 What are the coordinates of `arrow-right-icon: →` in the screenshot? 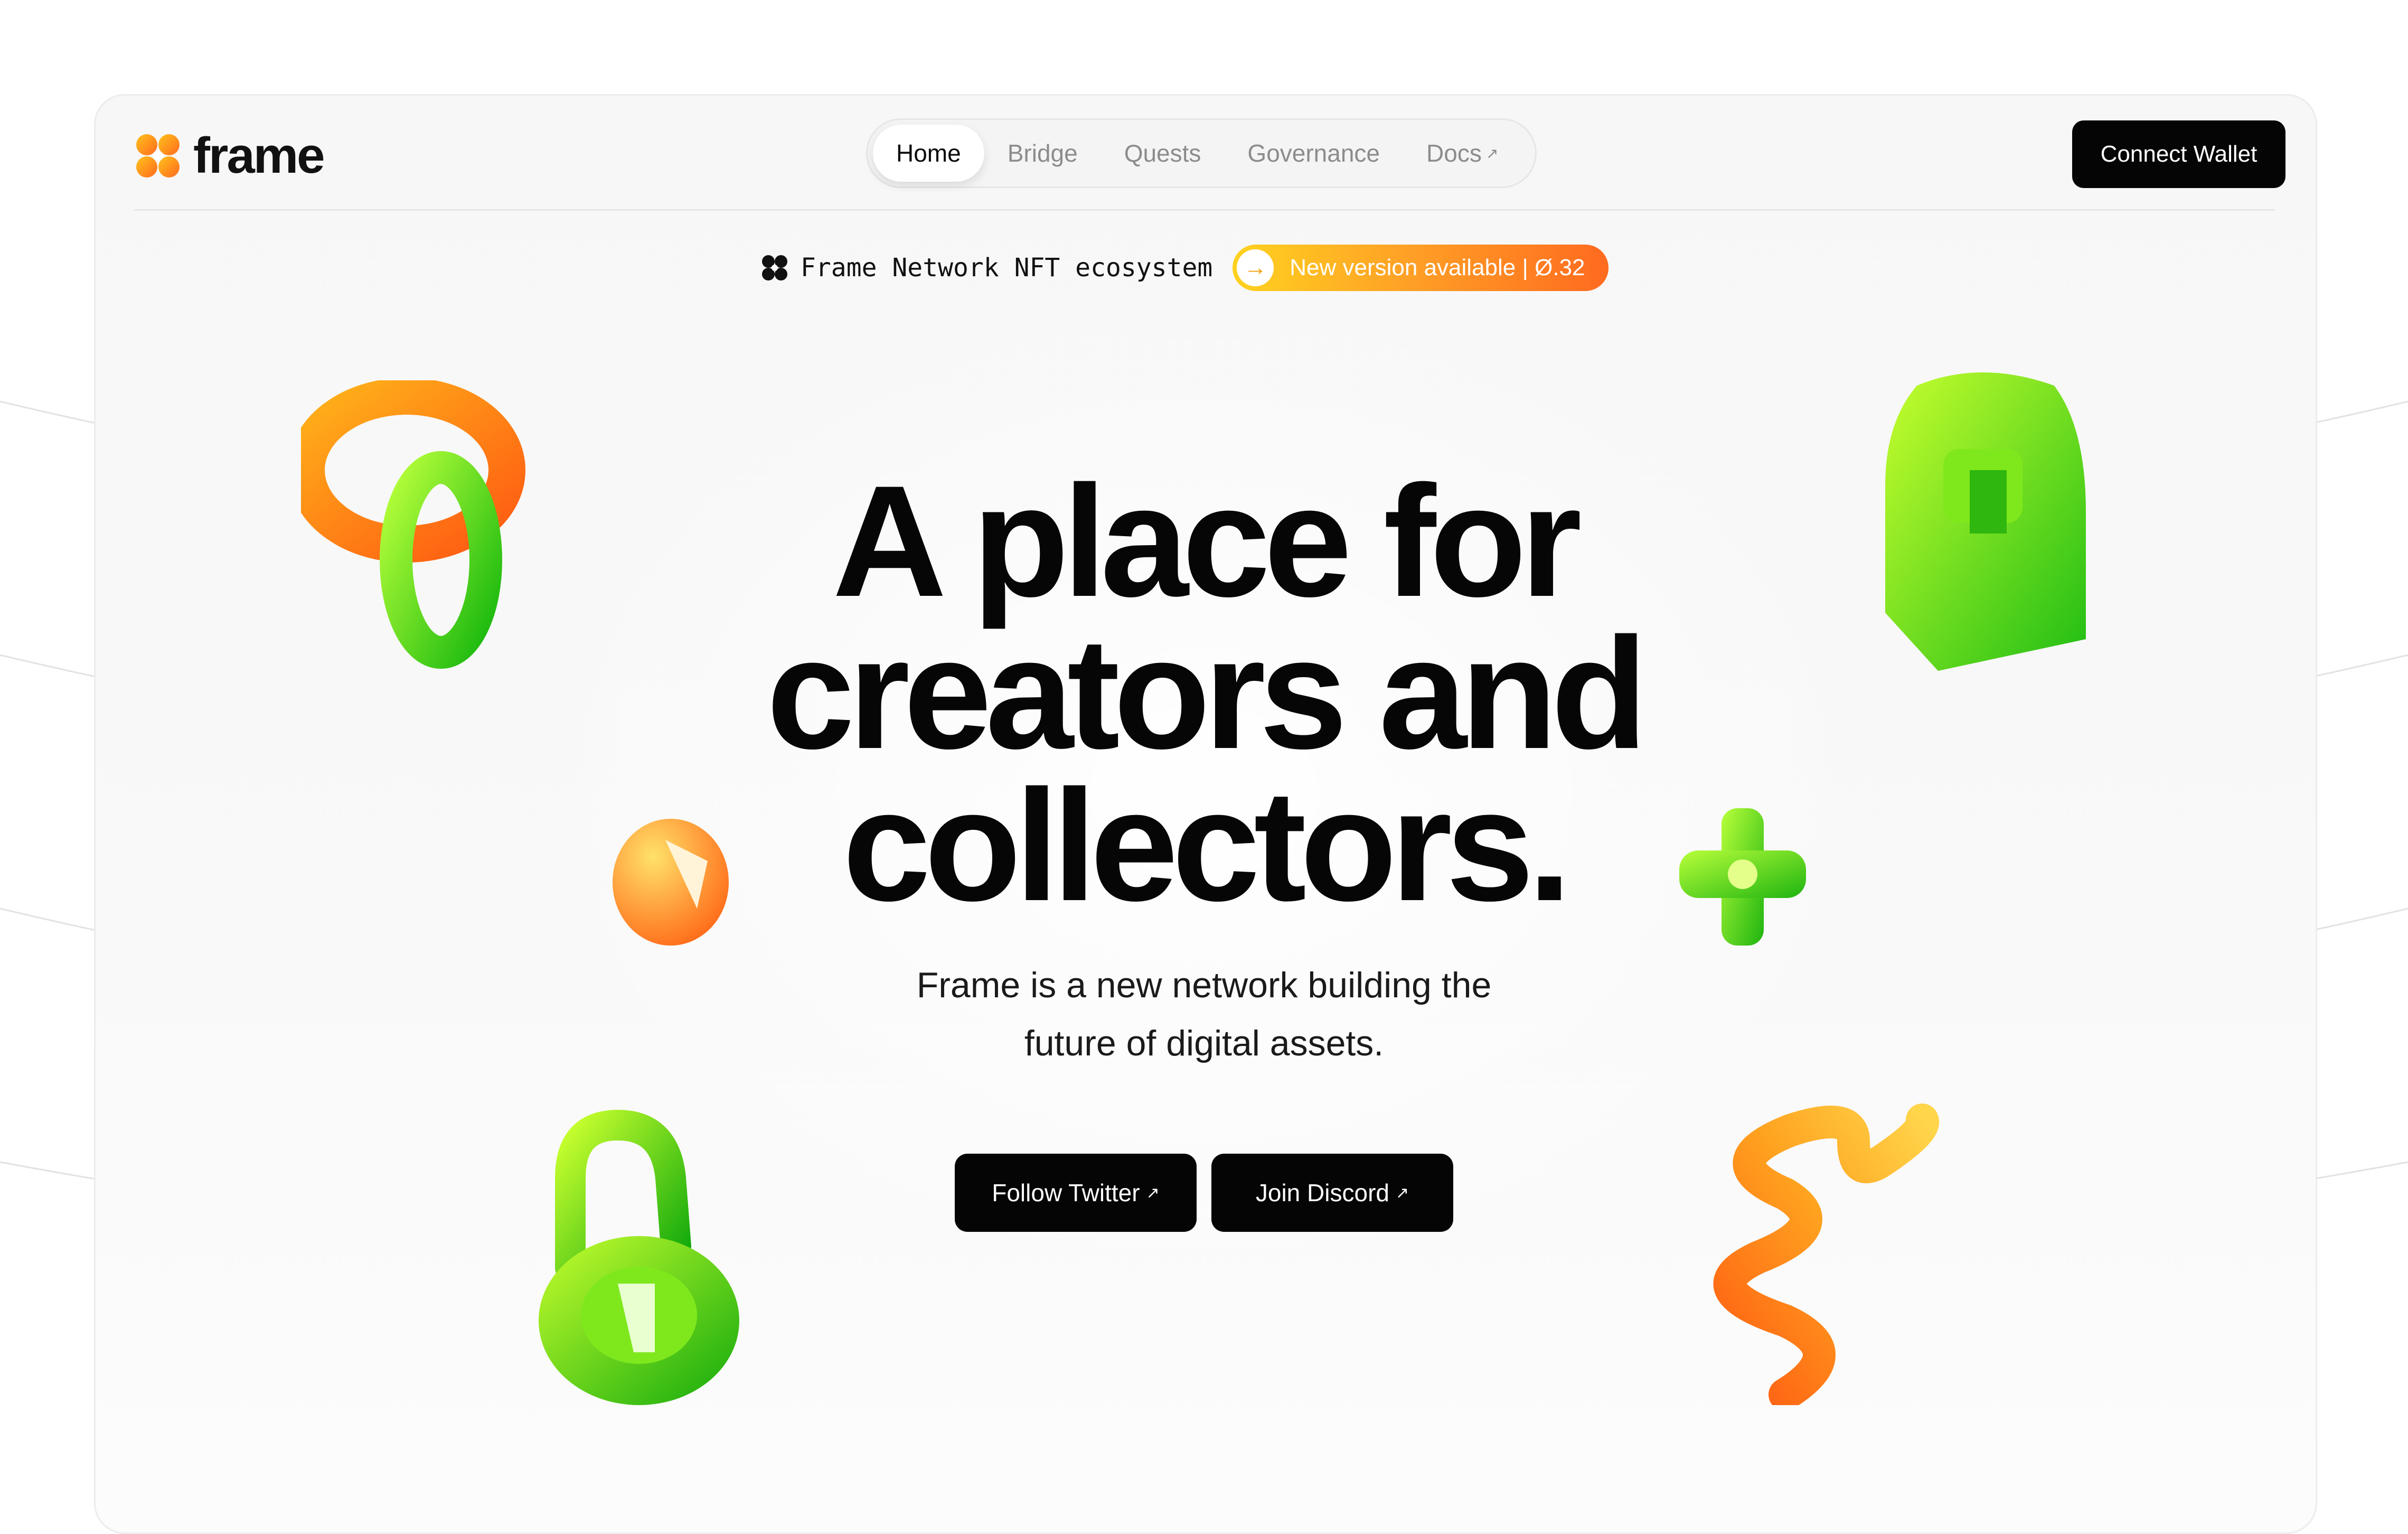 It's located at (1255, 267).